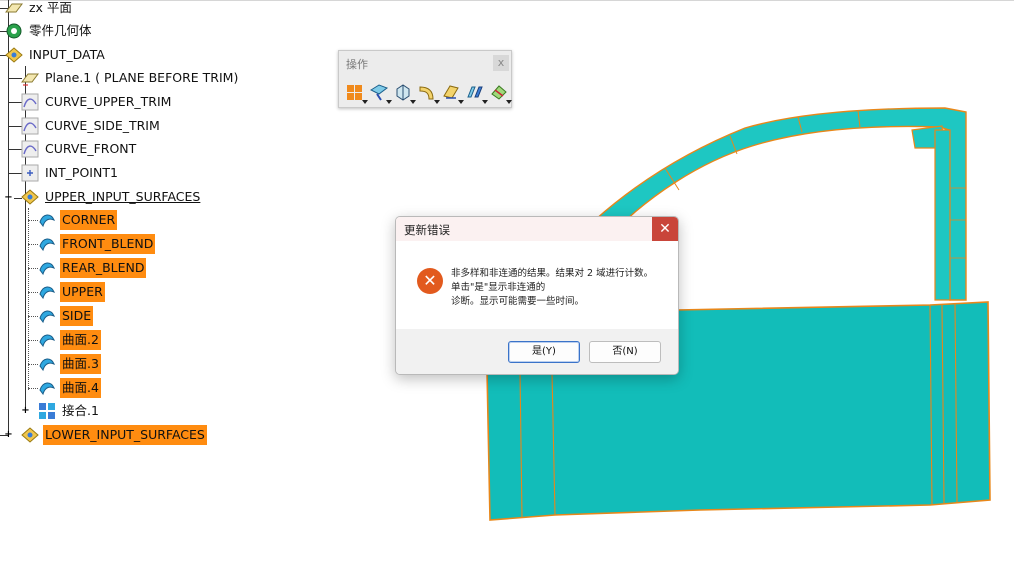 The width and height of the screenshot is (1014, 583). I want to click on tree-item-front-blend: FRONT_BLEND, so click(96, 244).